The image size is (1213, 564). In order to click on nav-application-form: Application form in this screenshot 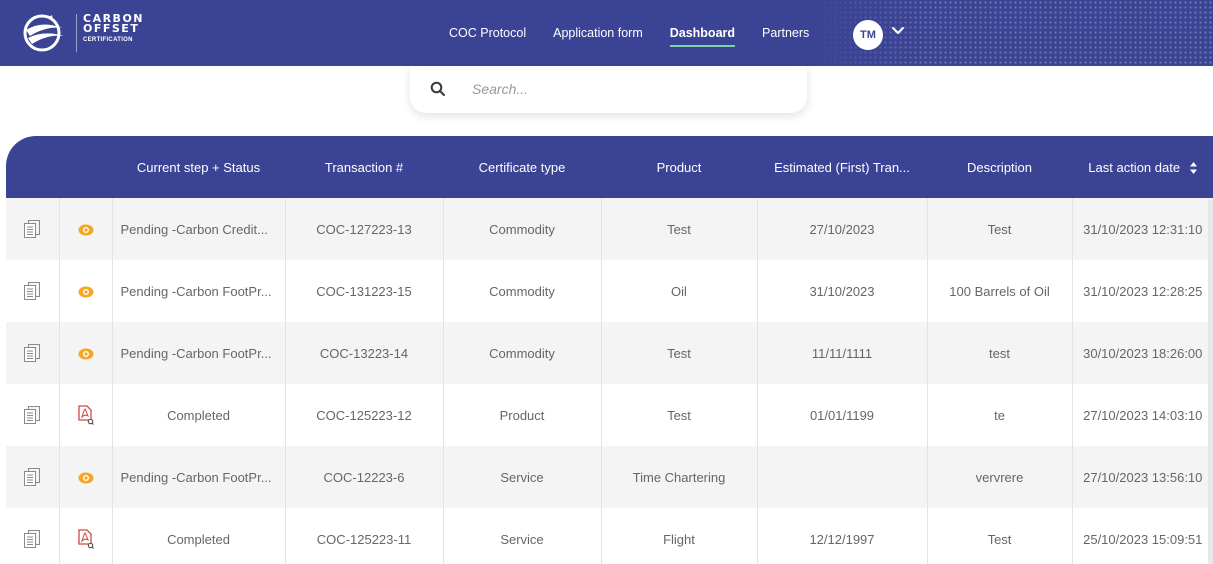, I will do `click(598, 33)`.